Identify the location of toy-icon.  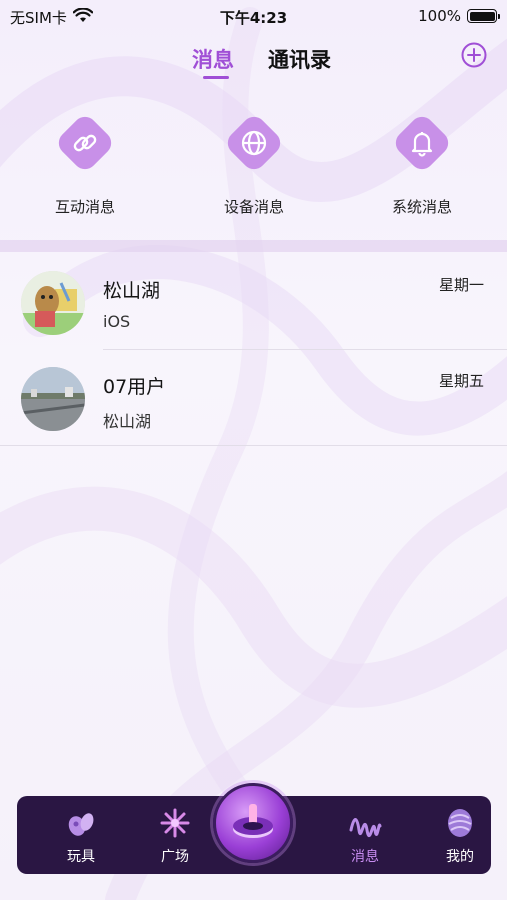
(81, 823).